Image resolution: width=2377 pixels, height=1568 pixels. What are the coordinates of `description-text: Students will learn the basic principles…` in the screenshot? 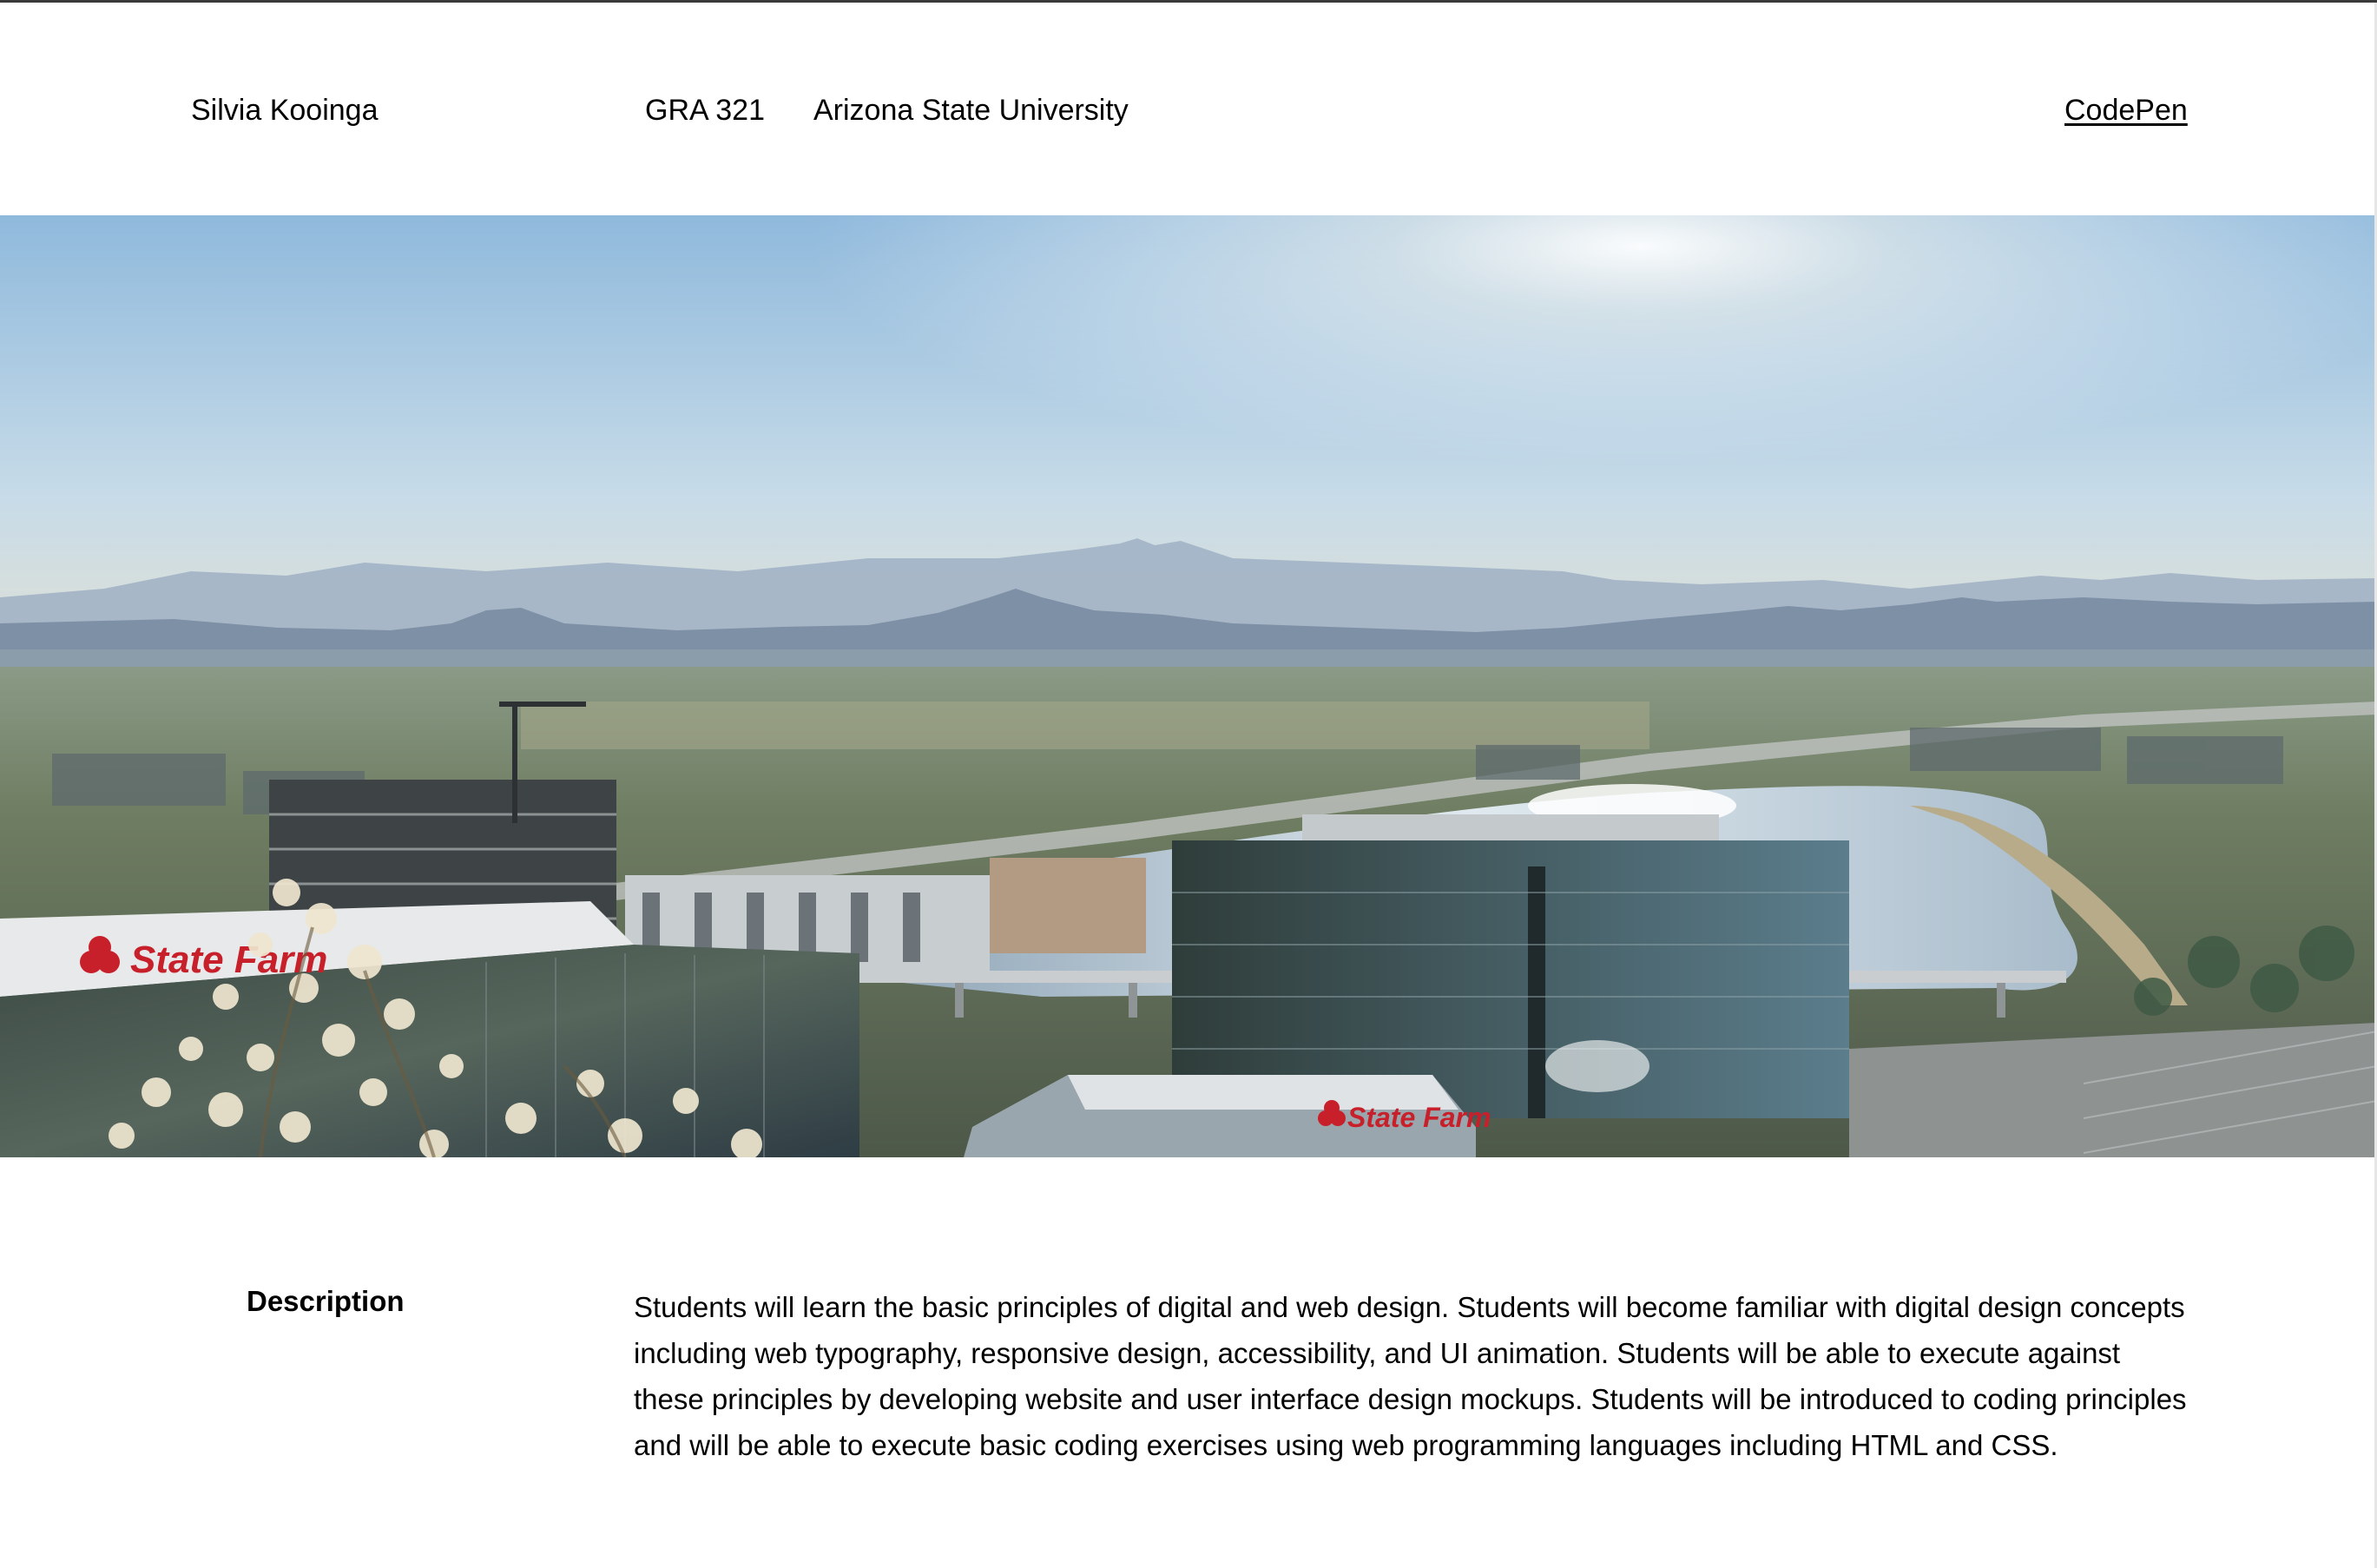 It's located at (1410, 1376).